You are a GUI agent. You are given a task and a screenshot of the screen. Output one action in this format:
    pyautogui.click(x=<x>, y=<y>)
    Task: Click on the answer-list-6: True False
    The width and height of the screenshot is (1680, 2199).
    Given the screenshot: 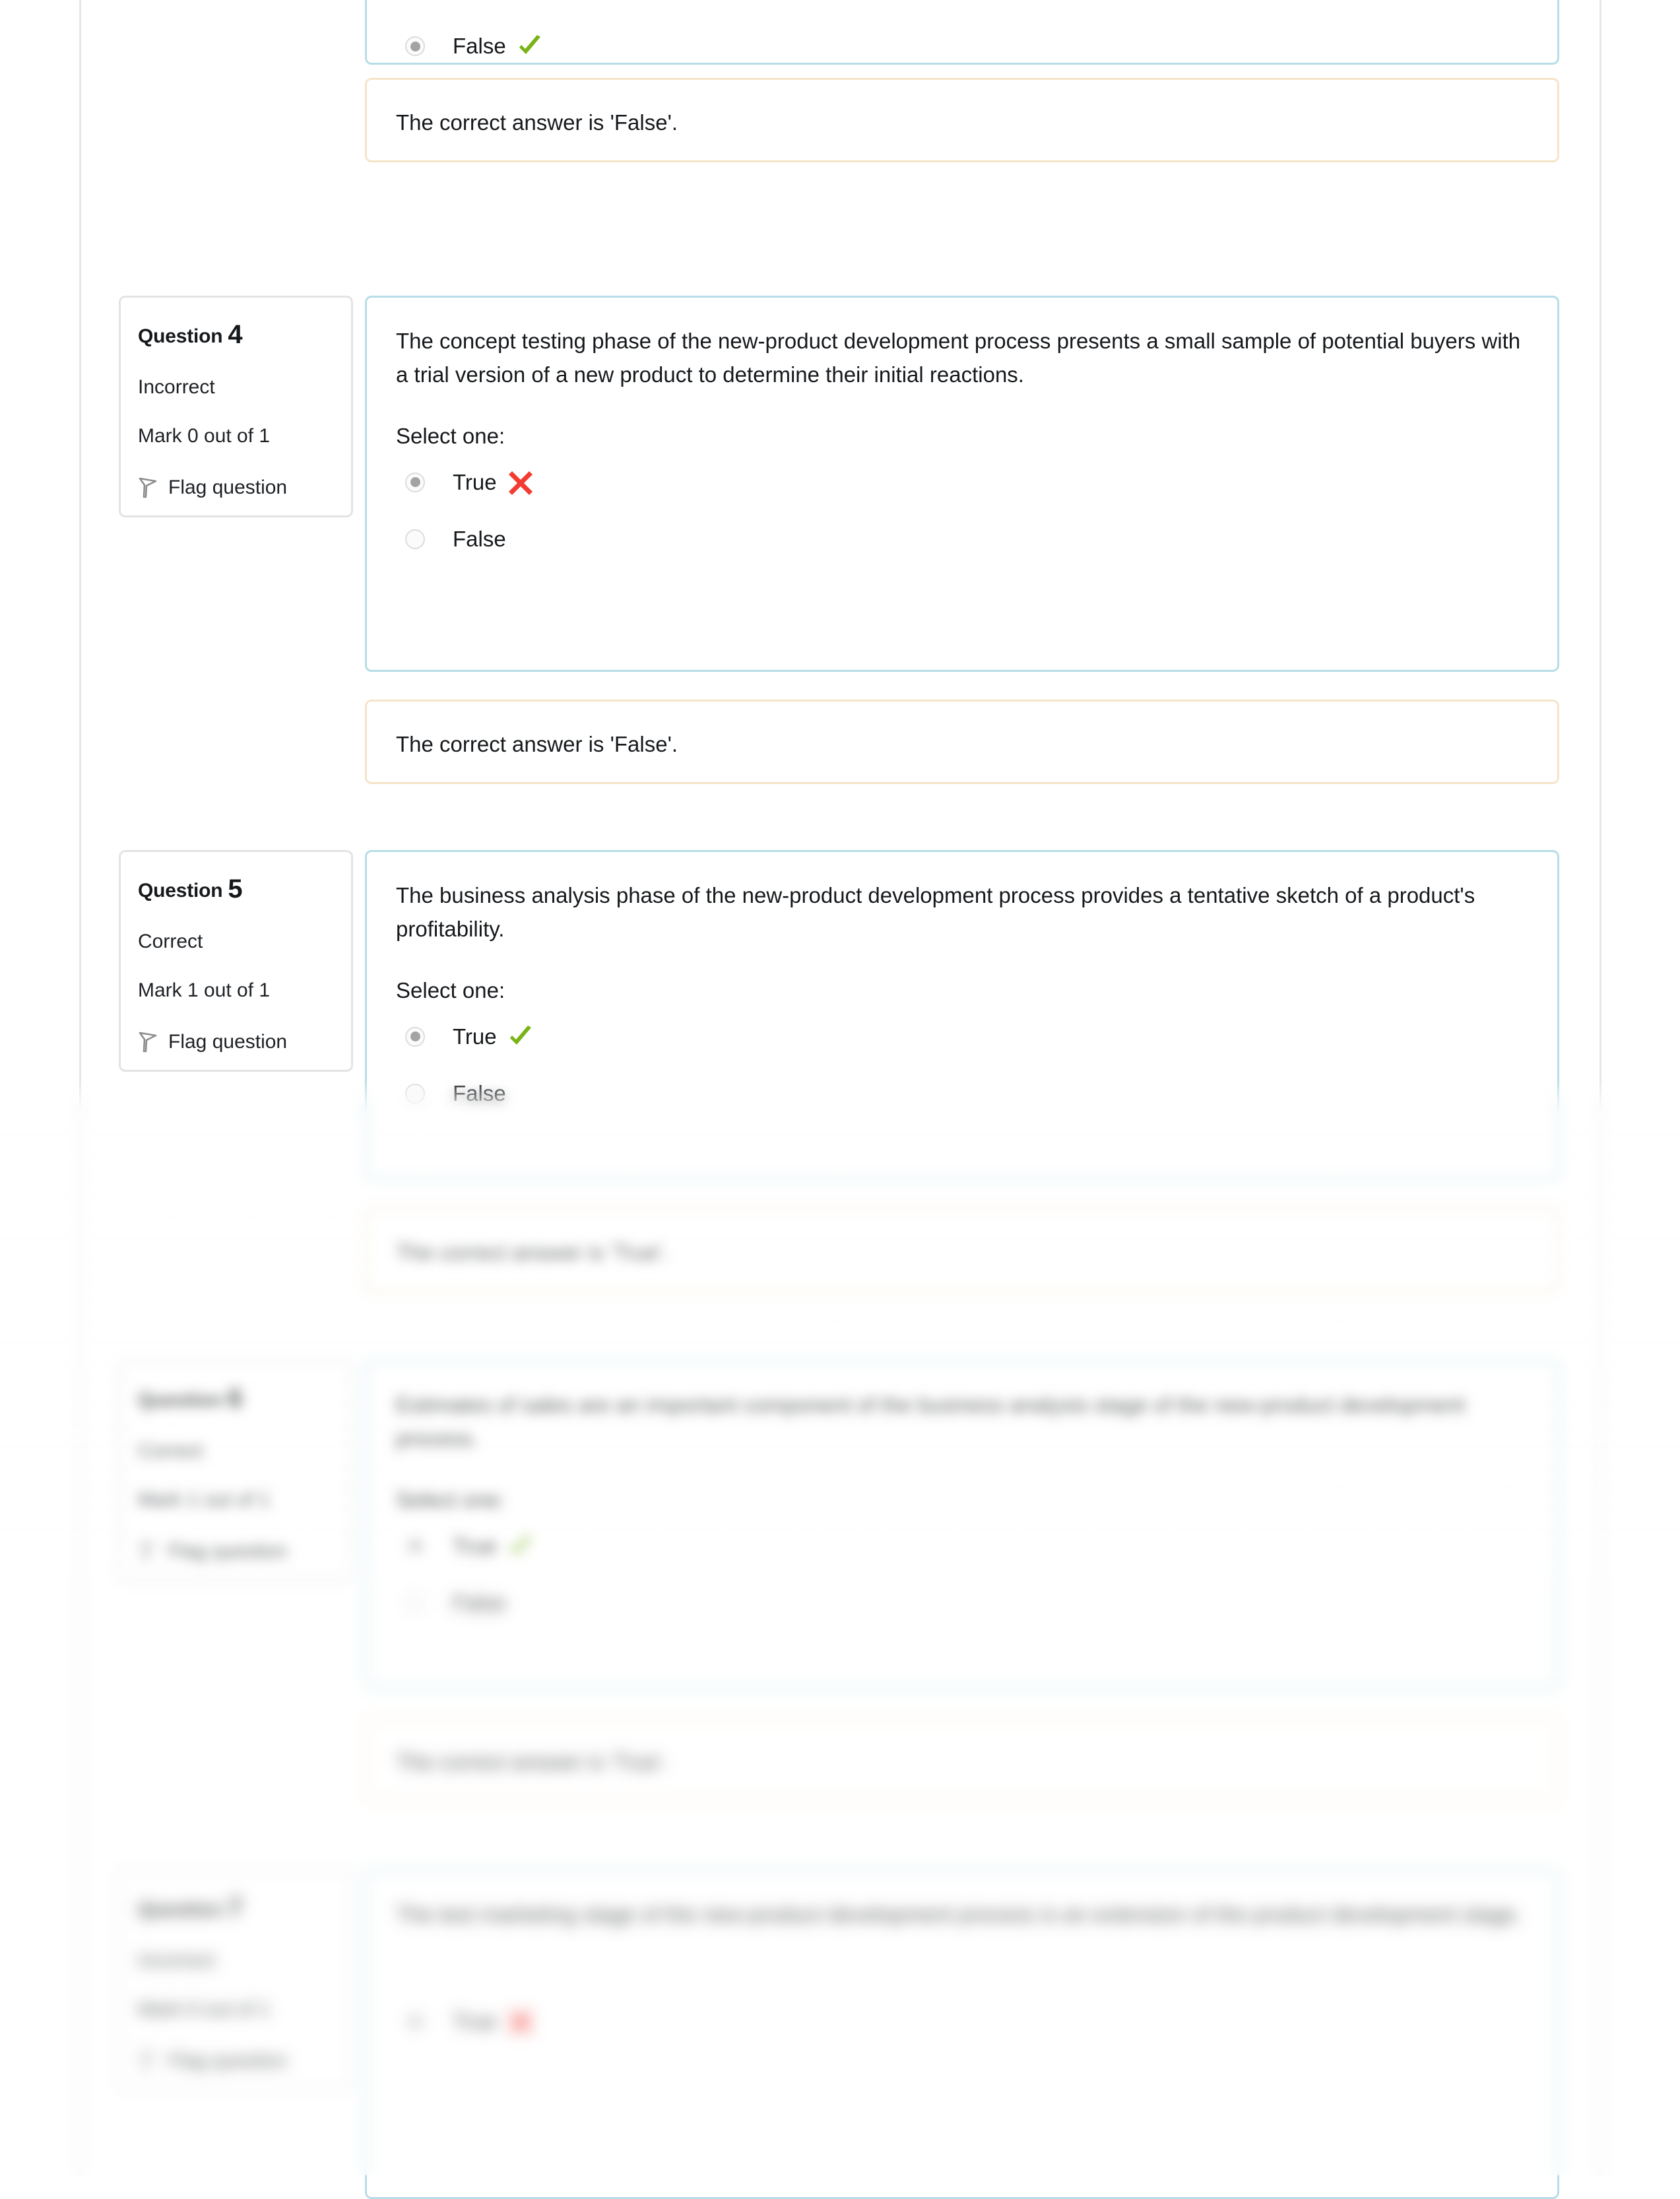 What is the action you would take?
    pyautogui.click(x=962, y=1575)
    